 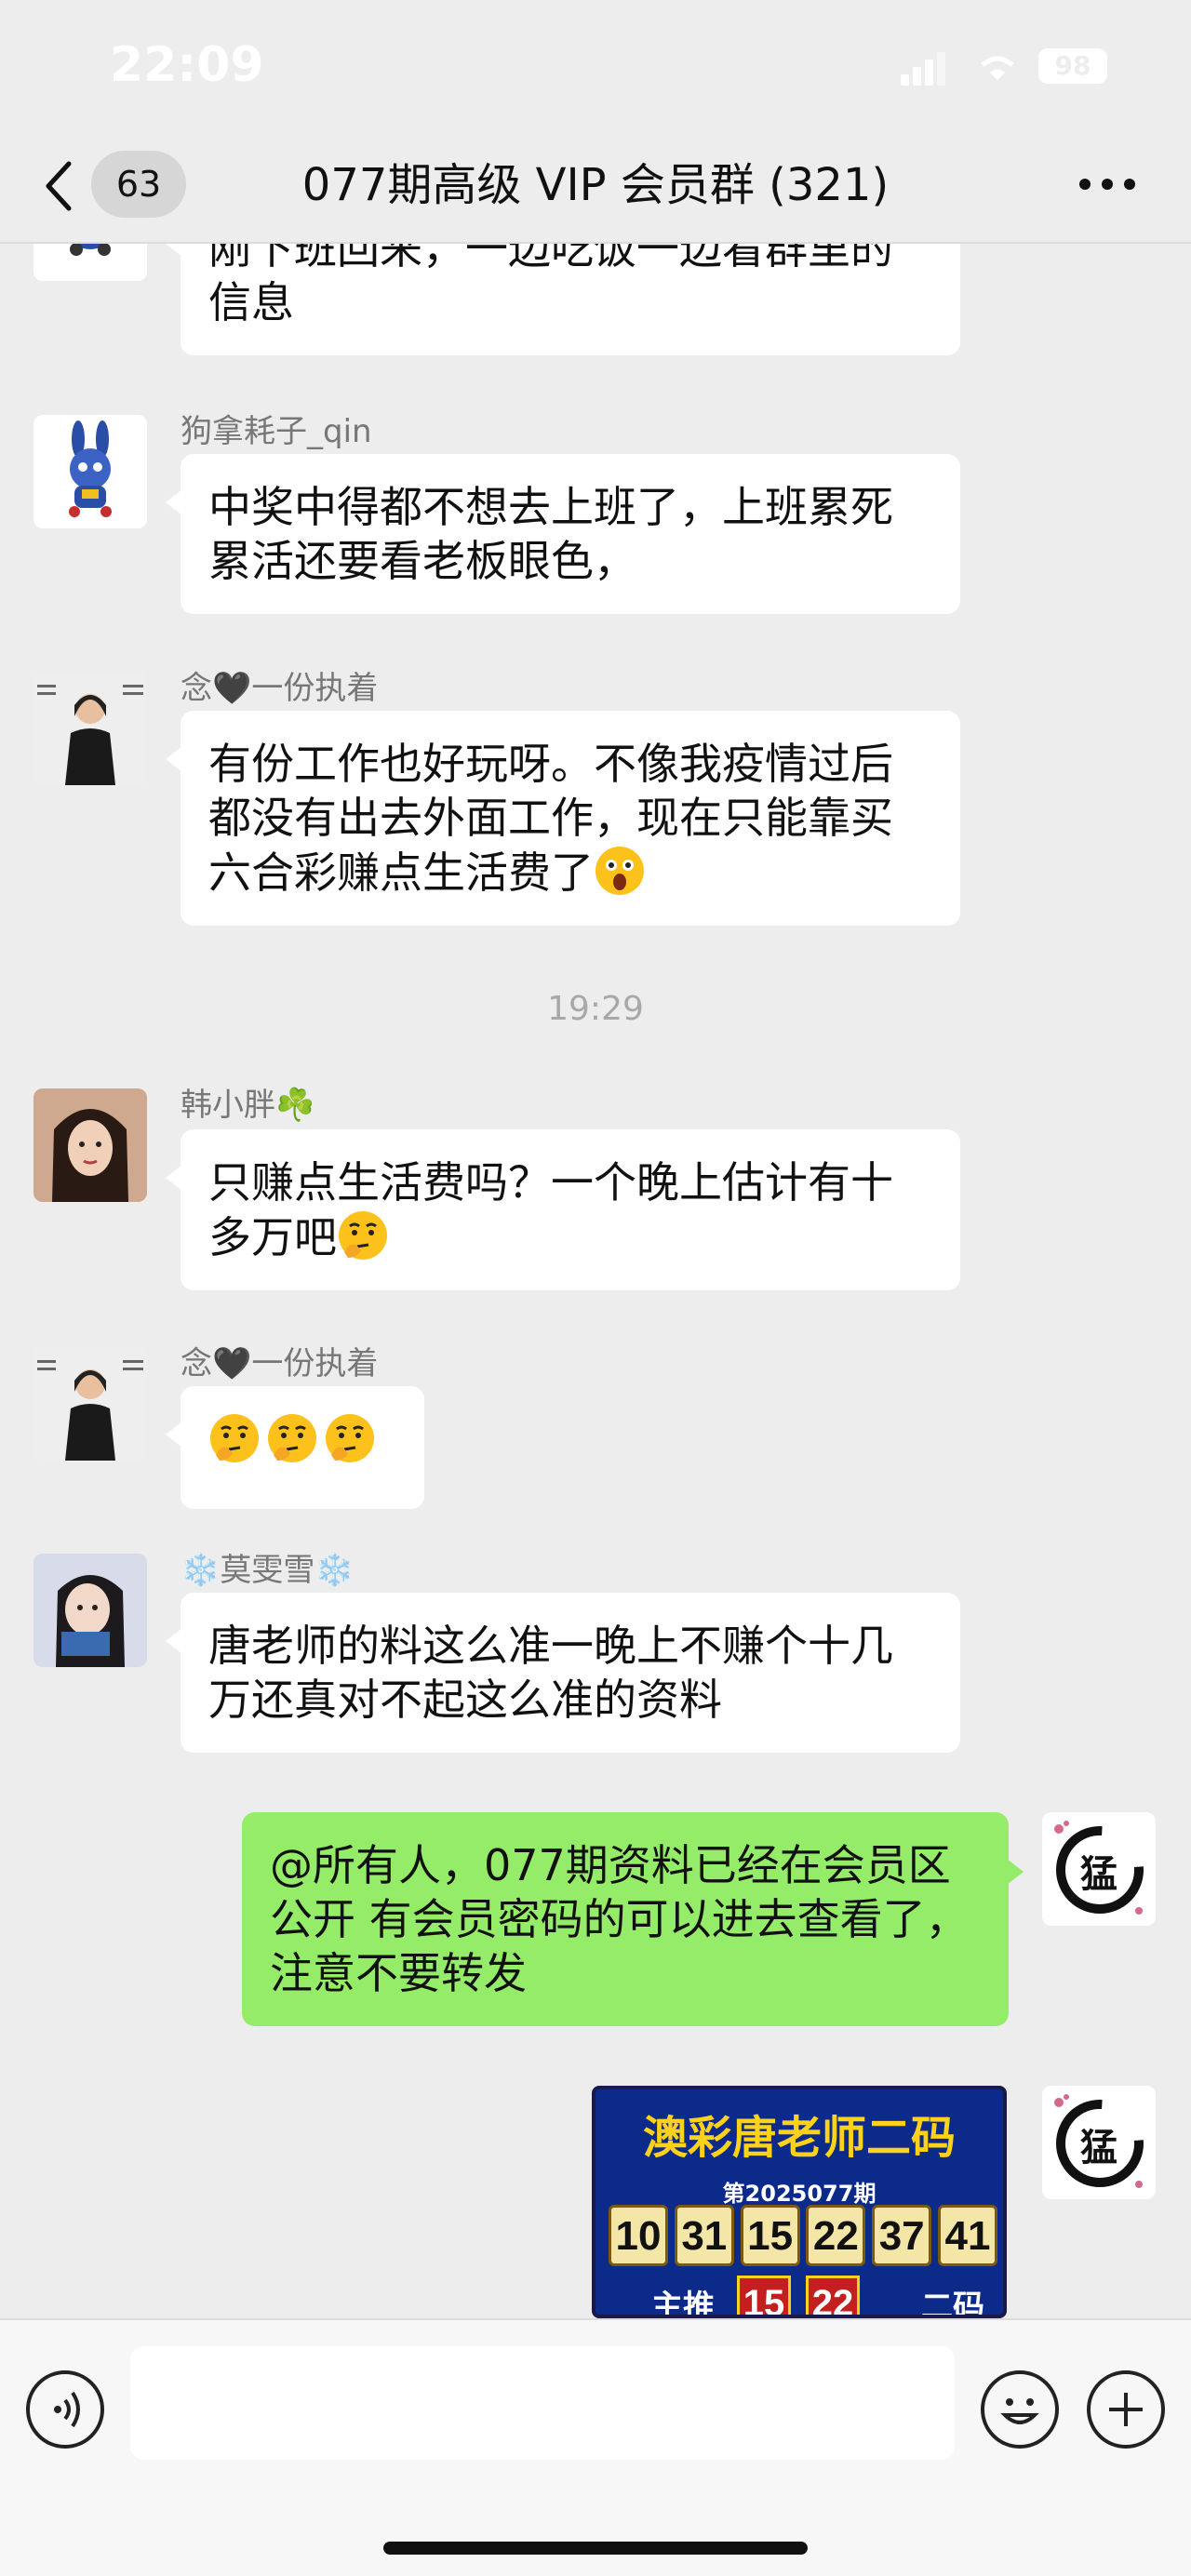 I want to click on more-options-icon, so click(x=1107, y=185).